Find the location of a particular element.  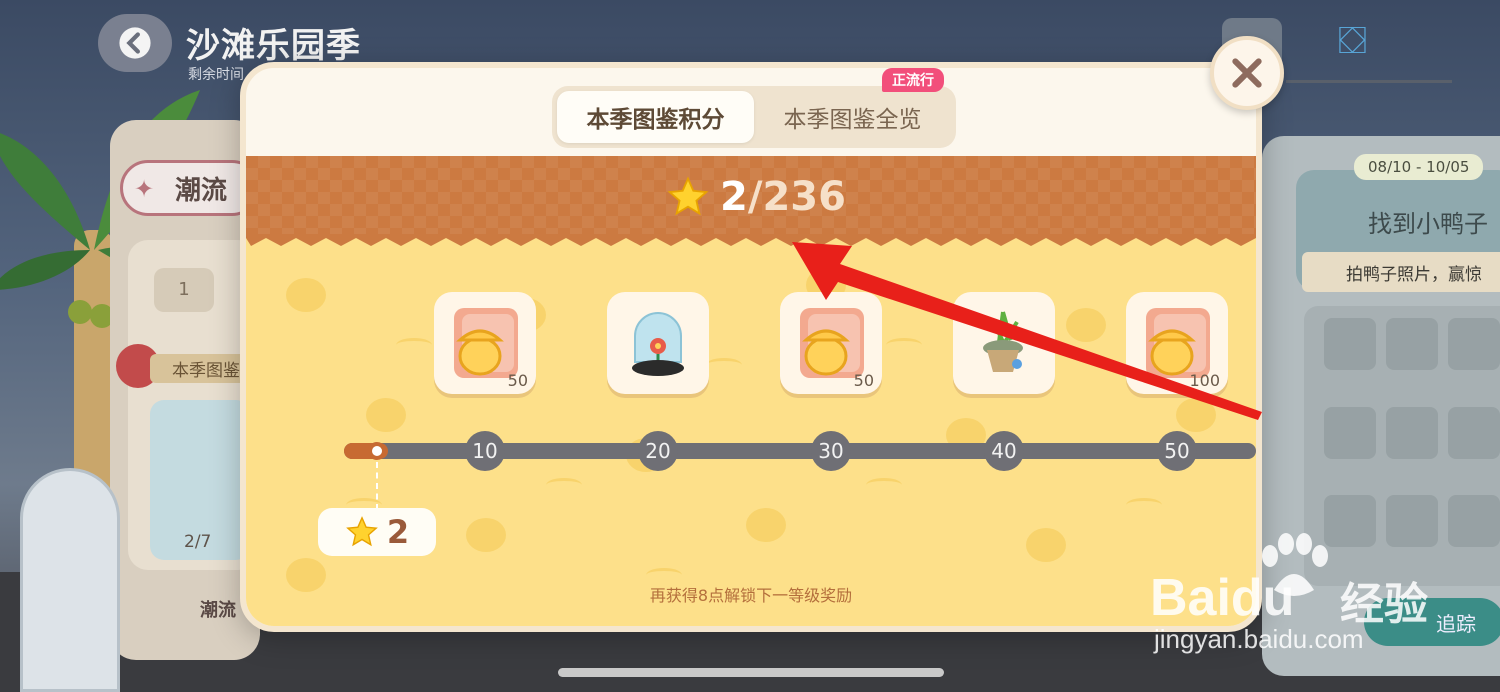

modal-tabs: 本季图鉴积分 本季图鉴全览 is located at coordinates (754, 117).